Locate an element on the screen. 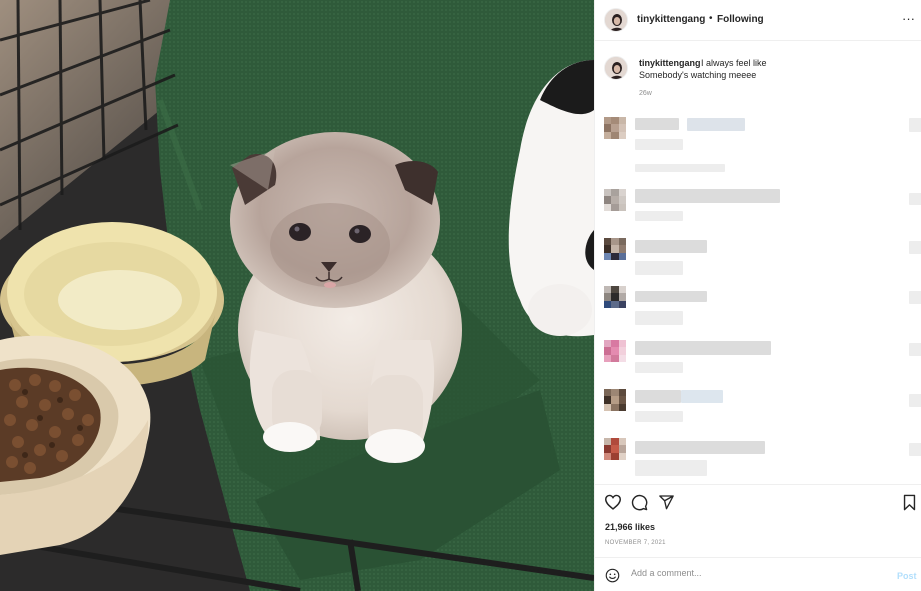 The width and height of the screenshot is (921, 591). caption-text-line2: Somebody's watching meeee is located at coordinates (698, 75).